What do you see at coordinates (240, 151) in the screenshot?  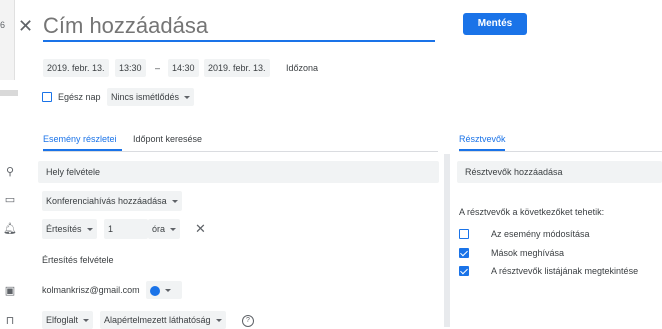 I see `tabs-divider` at bounding box center [240, 151].